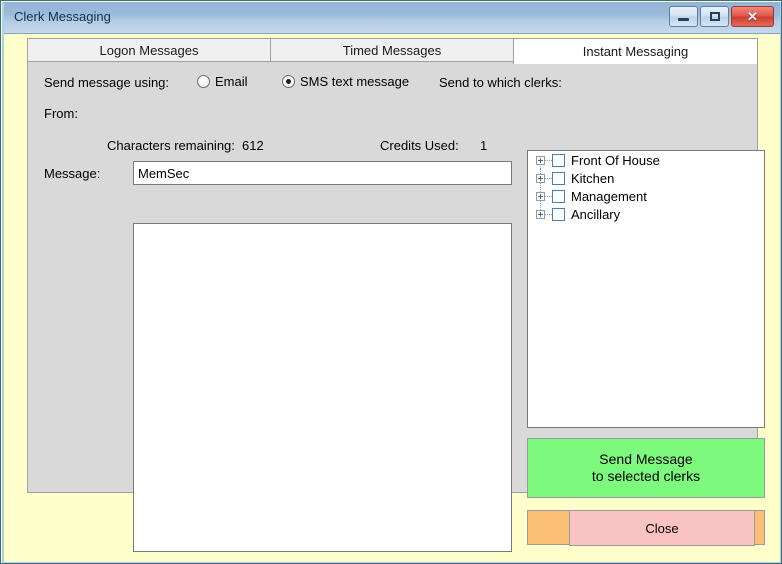 This screenshot has width=782, height=564. I want to click on window-title: Clerk Messaging, so click(62, 16).